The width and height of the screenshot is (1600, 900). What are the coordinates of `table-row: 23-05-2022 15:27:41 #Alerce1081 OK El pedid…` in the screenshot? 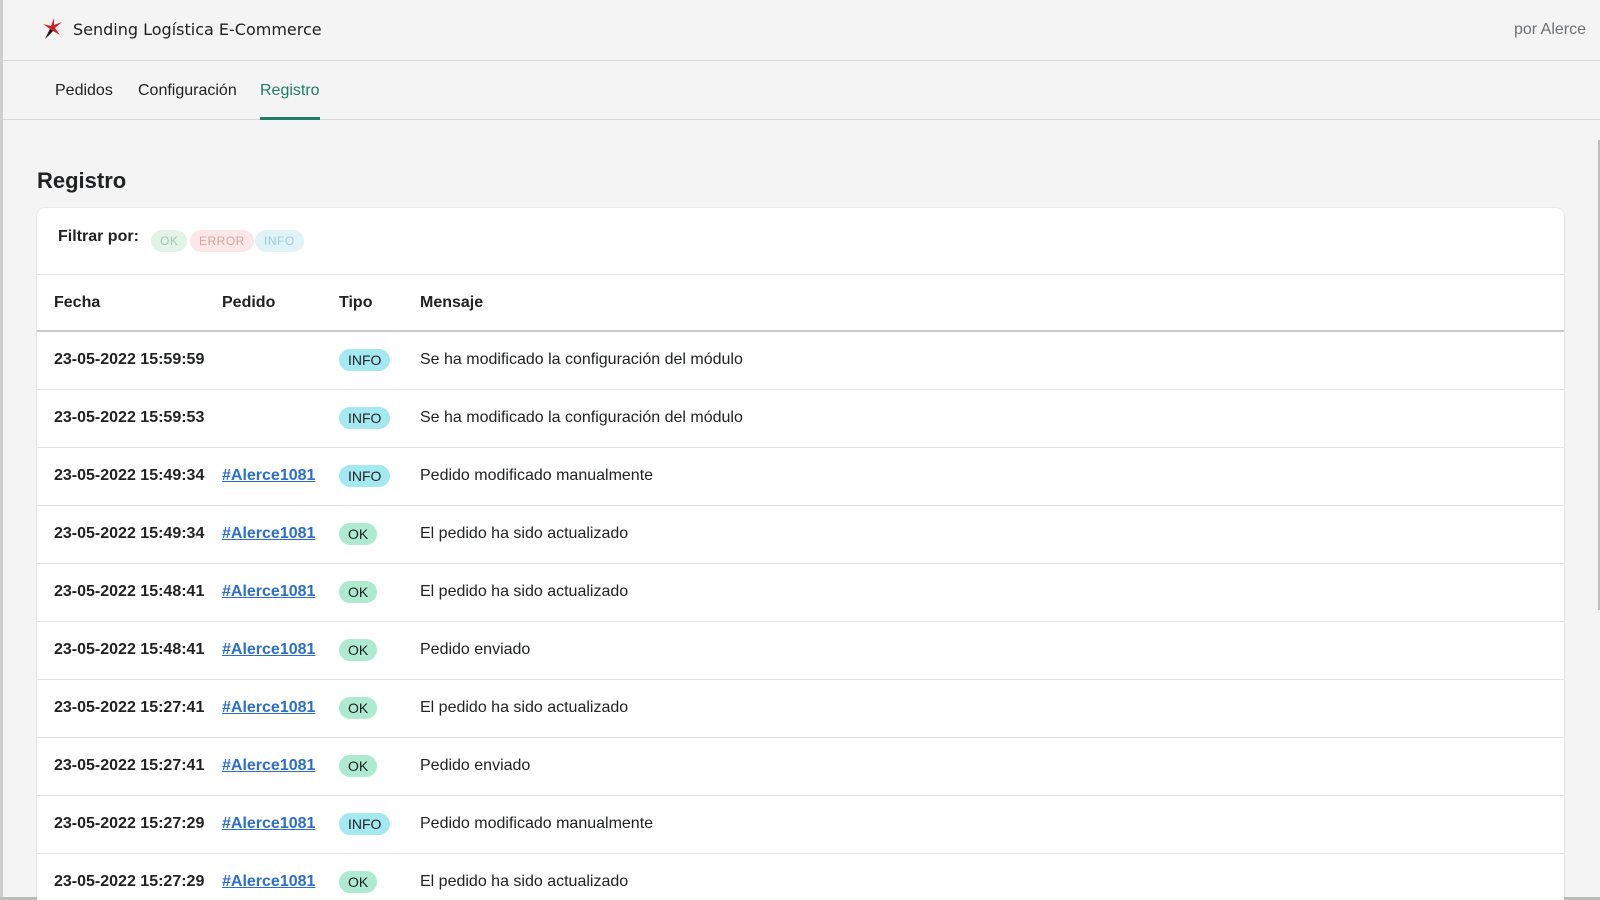 It's located at (800, 709).